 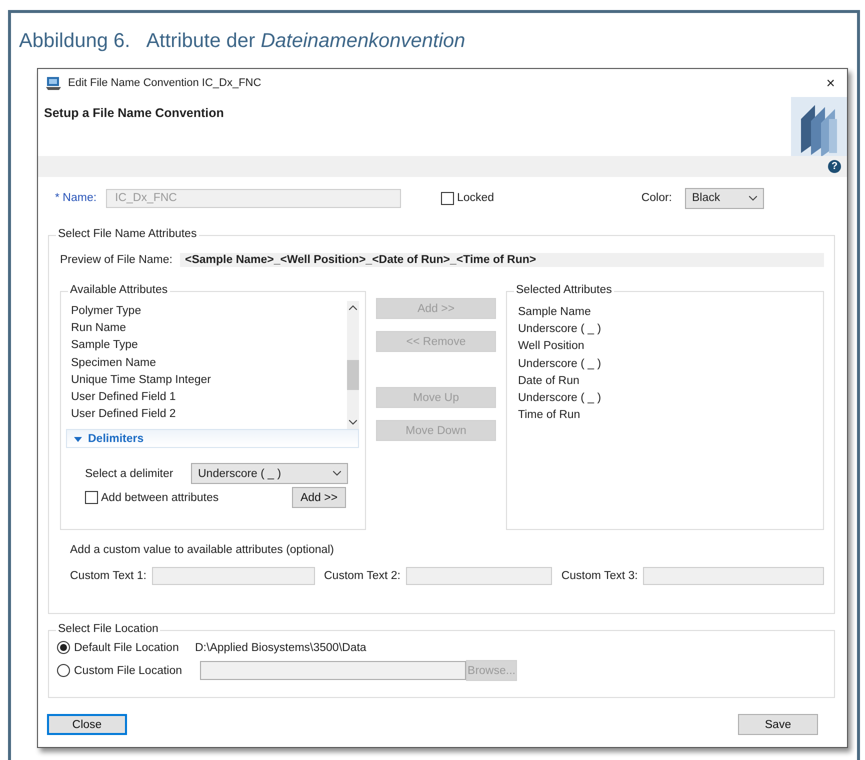 What do you see at coordinates (280, 648) in the screenshot?
I see `path-text: D:\Applied Biosystems\3500\Data` at bounding box center [280, 648].